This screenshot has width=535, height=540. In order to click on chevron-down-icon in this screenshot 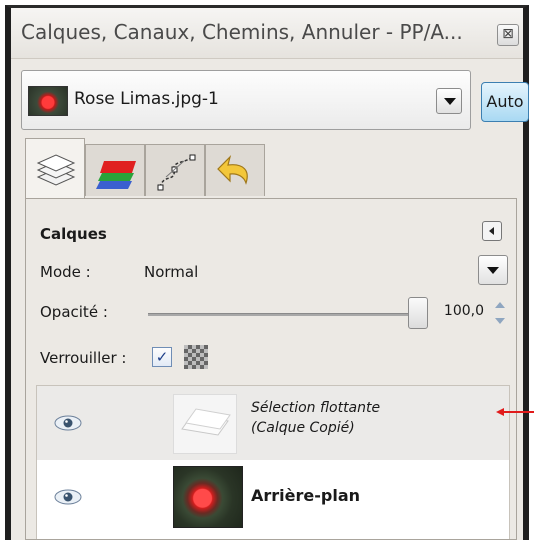, I will do `click(449, 101)`.